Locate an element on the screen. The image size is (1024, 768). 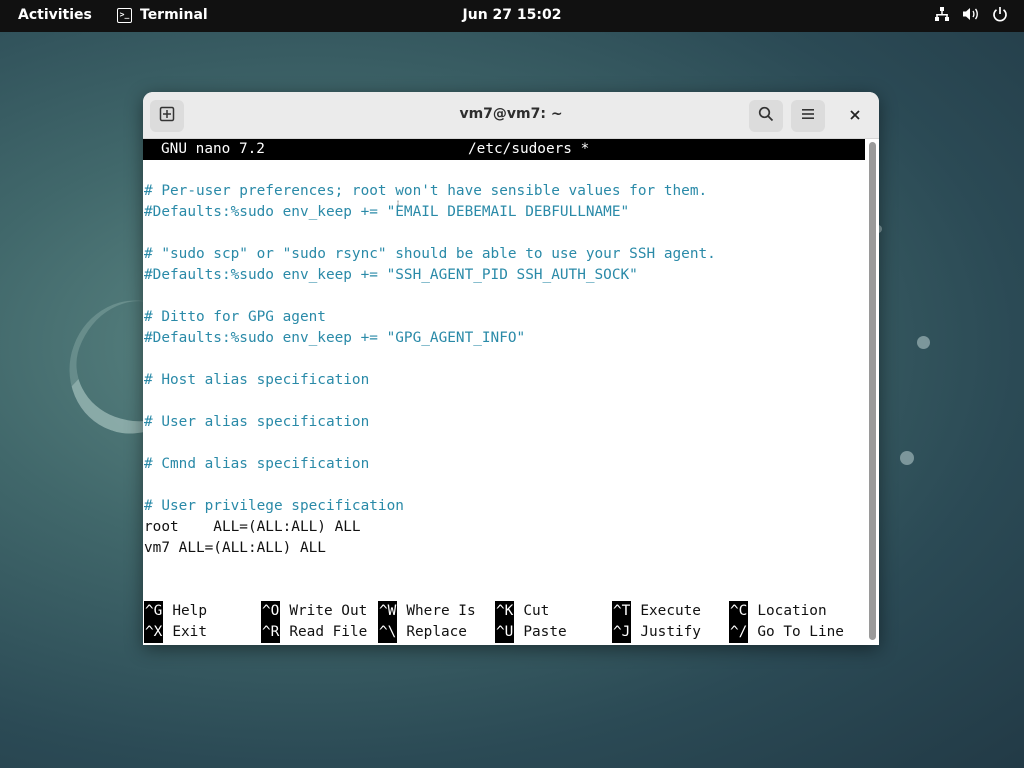
shortcut-label: Execute is located at coordinates (670, 611).